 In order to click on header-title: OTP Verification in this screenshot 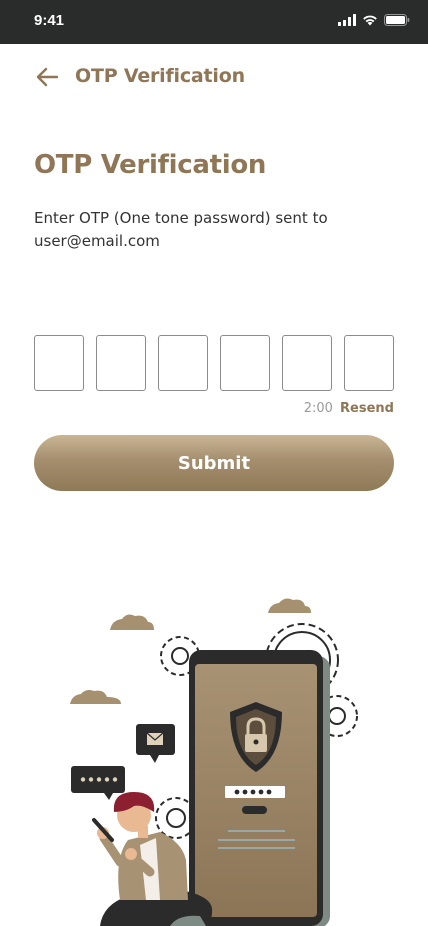, I will do `click(160, 76)`.